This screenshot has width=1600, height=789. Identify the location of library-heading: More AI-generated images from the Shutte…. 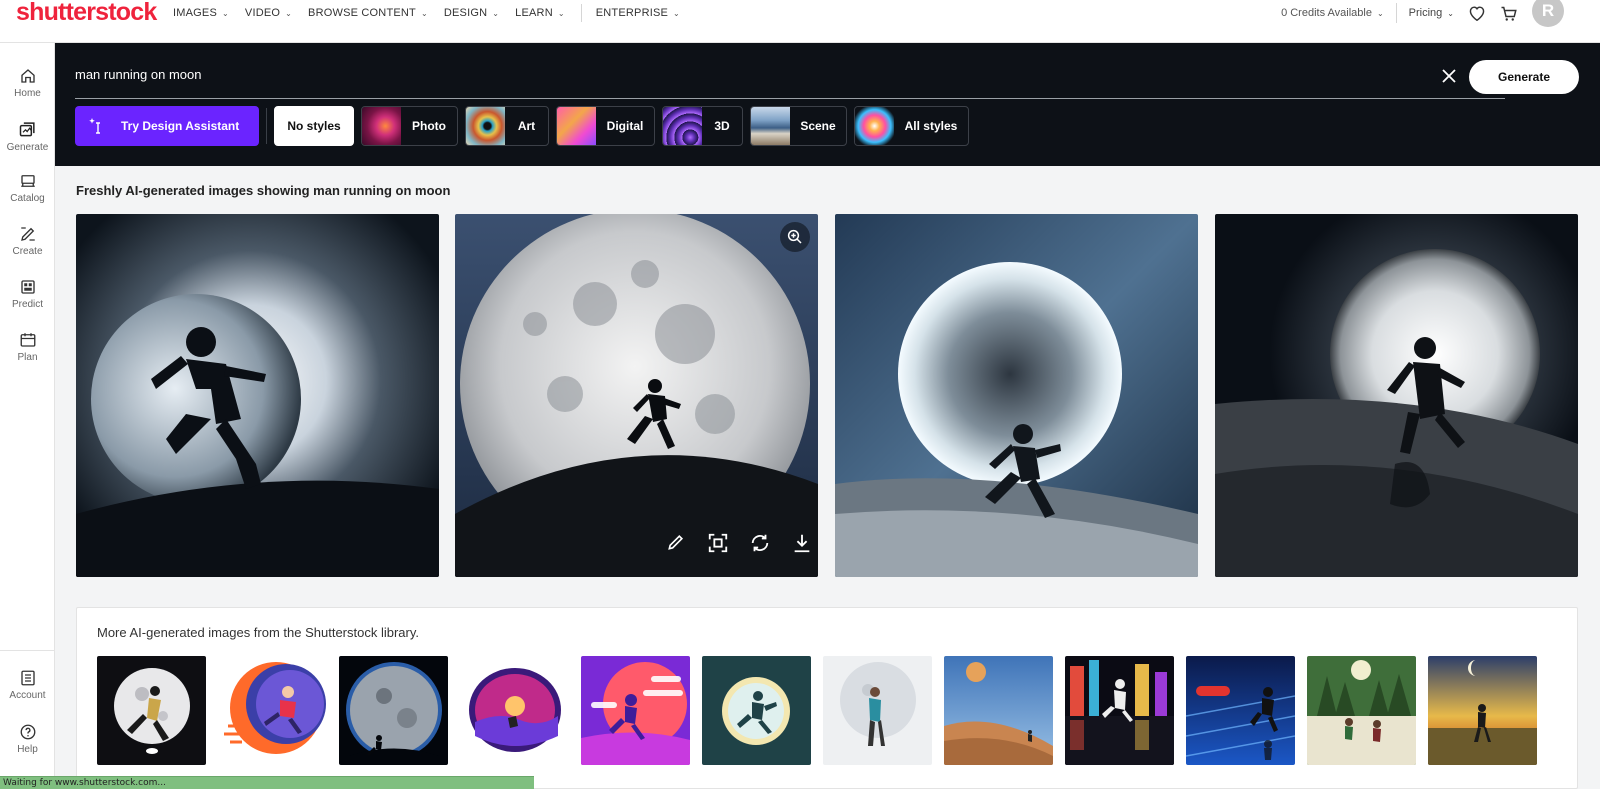
(258, 632).